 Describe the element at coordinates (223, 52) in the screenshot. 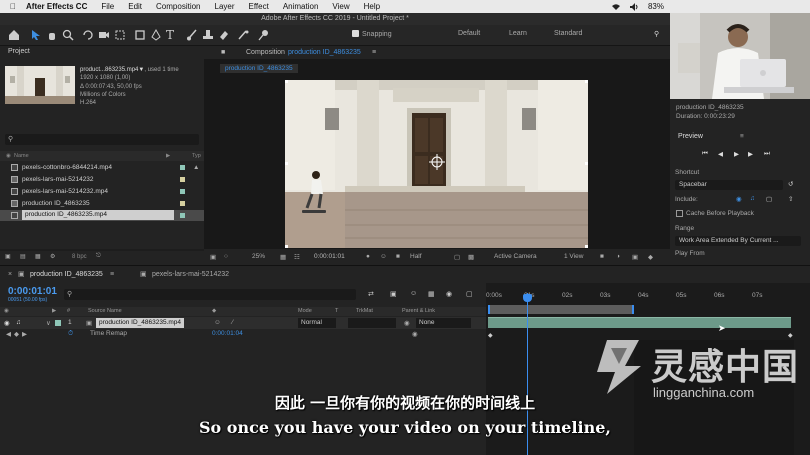

I see `lock-icon: ■` at that location.